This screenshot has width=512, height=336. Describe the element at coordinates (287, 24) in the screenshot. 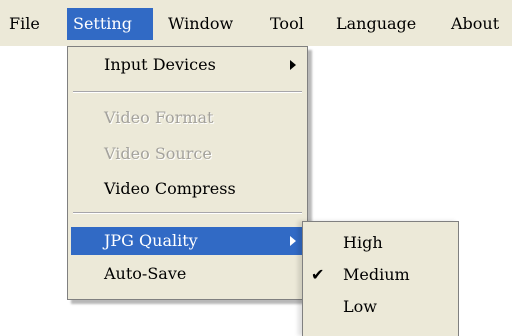

I see `menu-tool: Tool` at that location.